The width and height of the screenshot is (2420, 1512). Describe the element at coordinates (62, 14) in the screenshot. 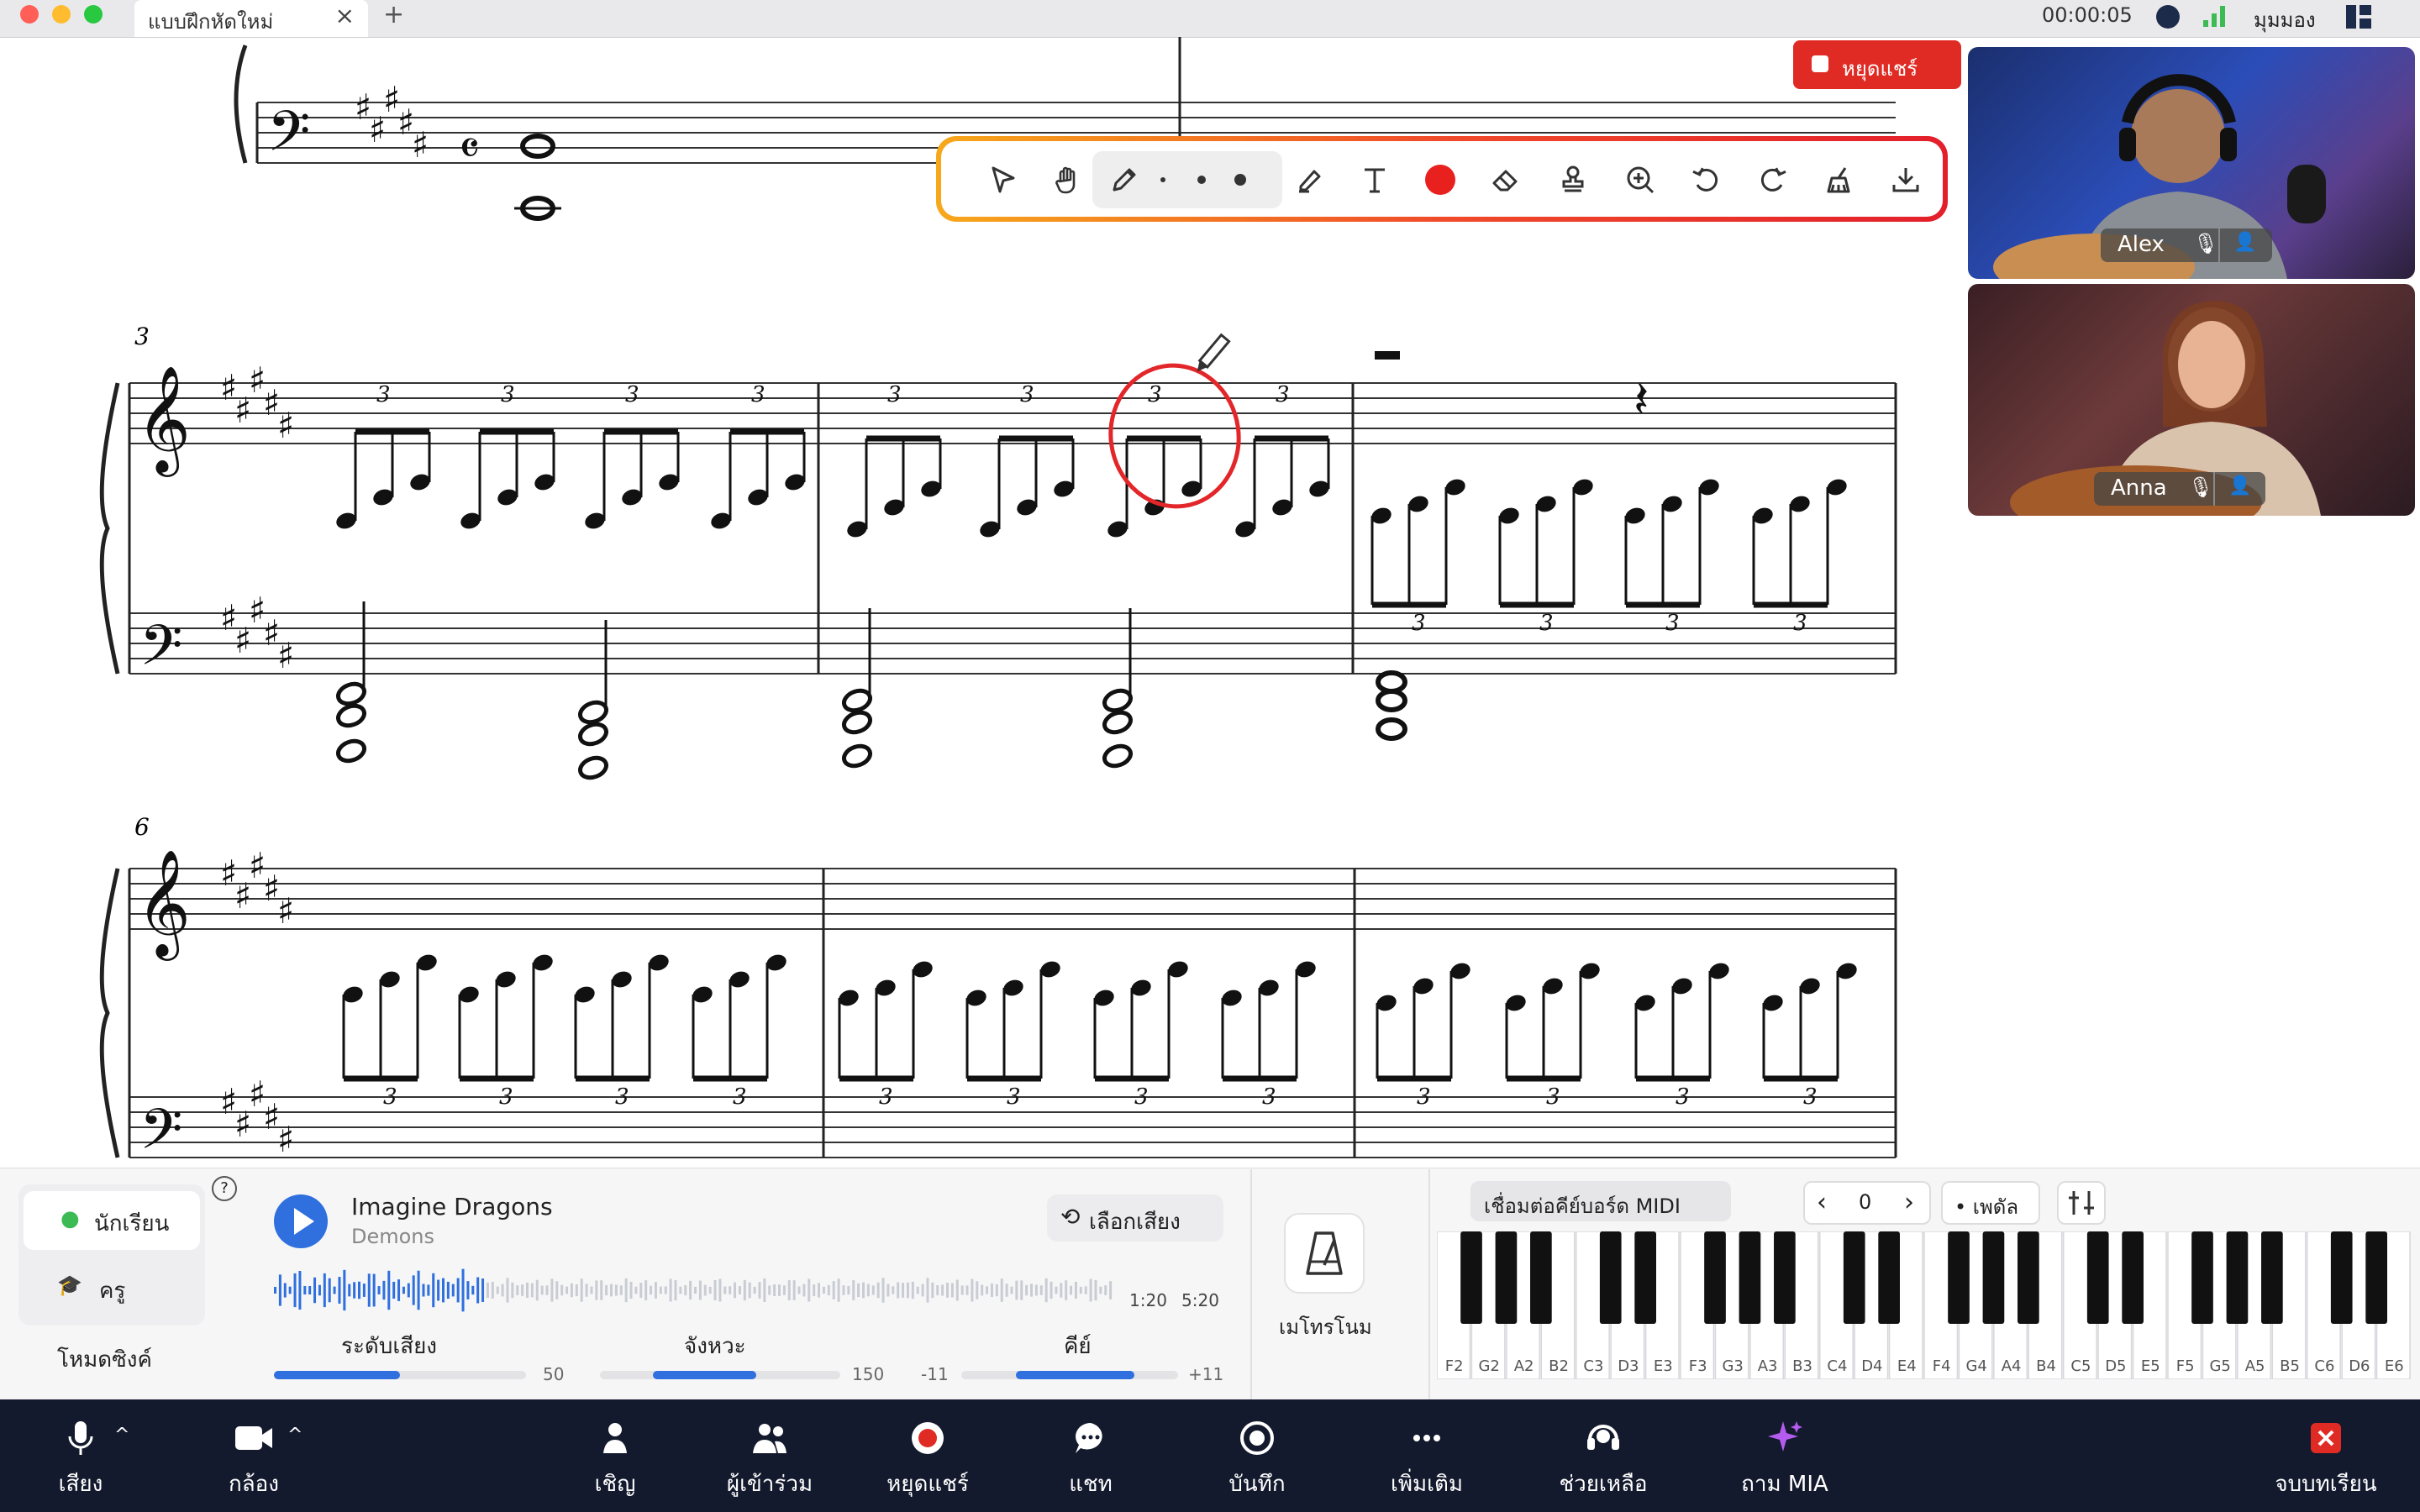

I see `minimize-window-button` at that location.